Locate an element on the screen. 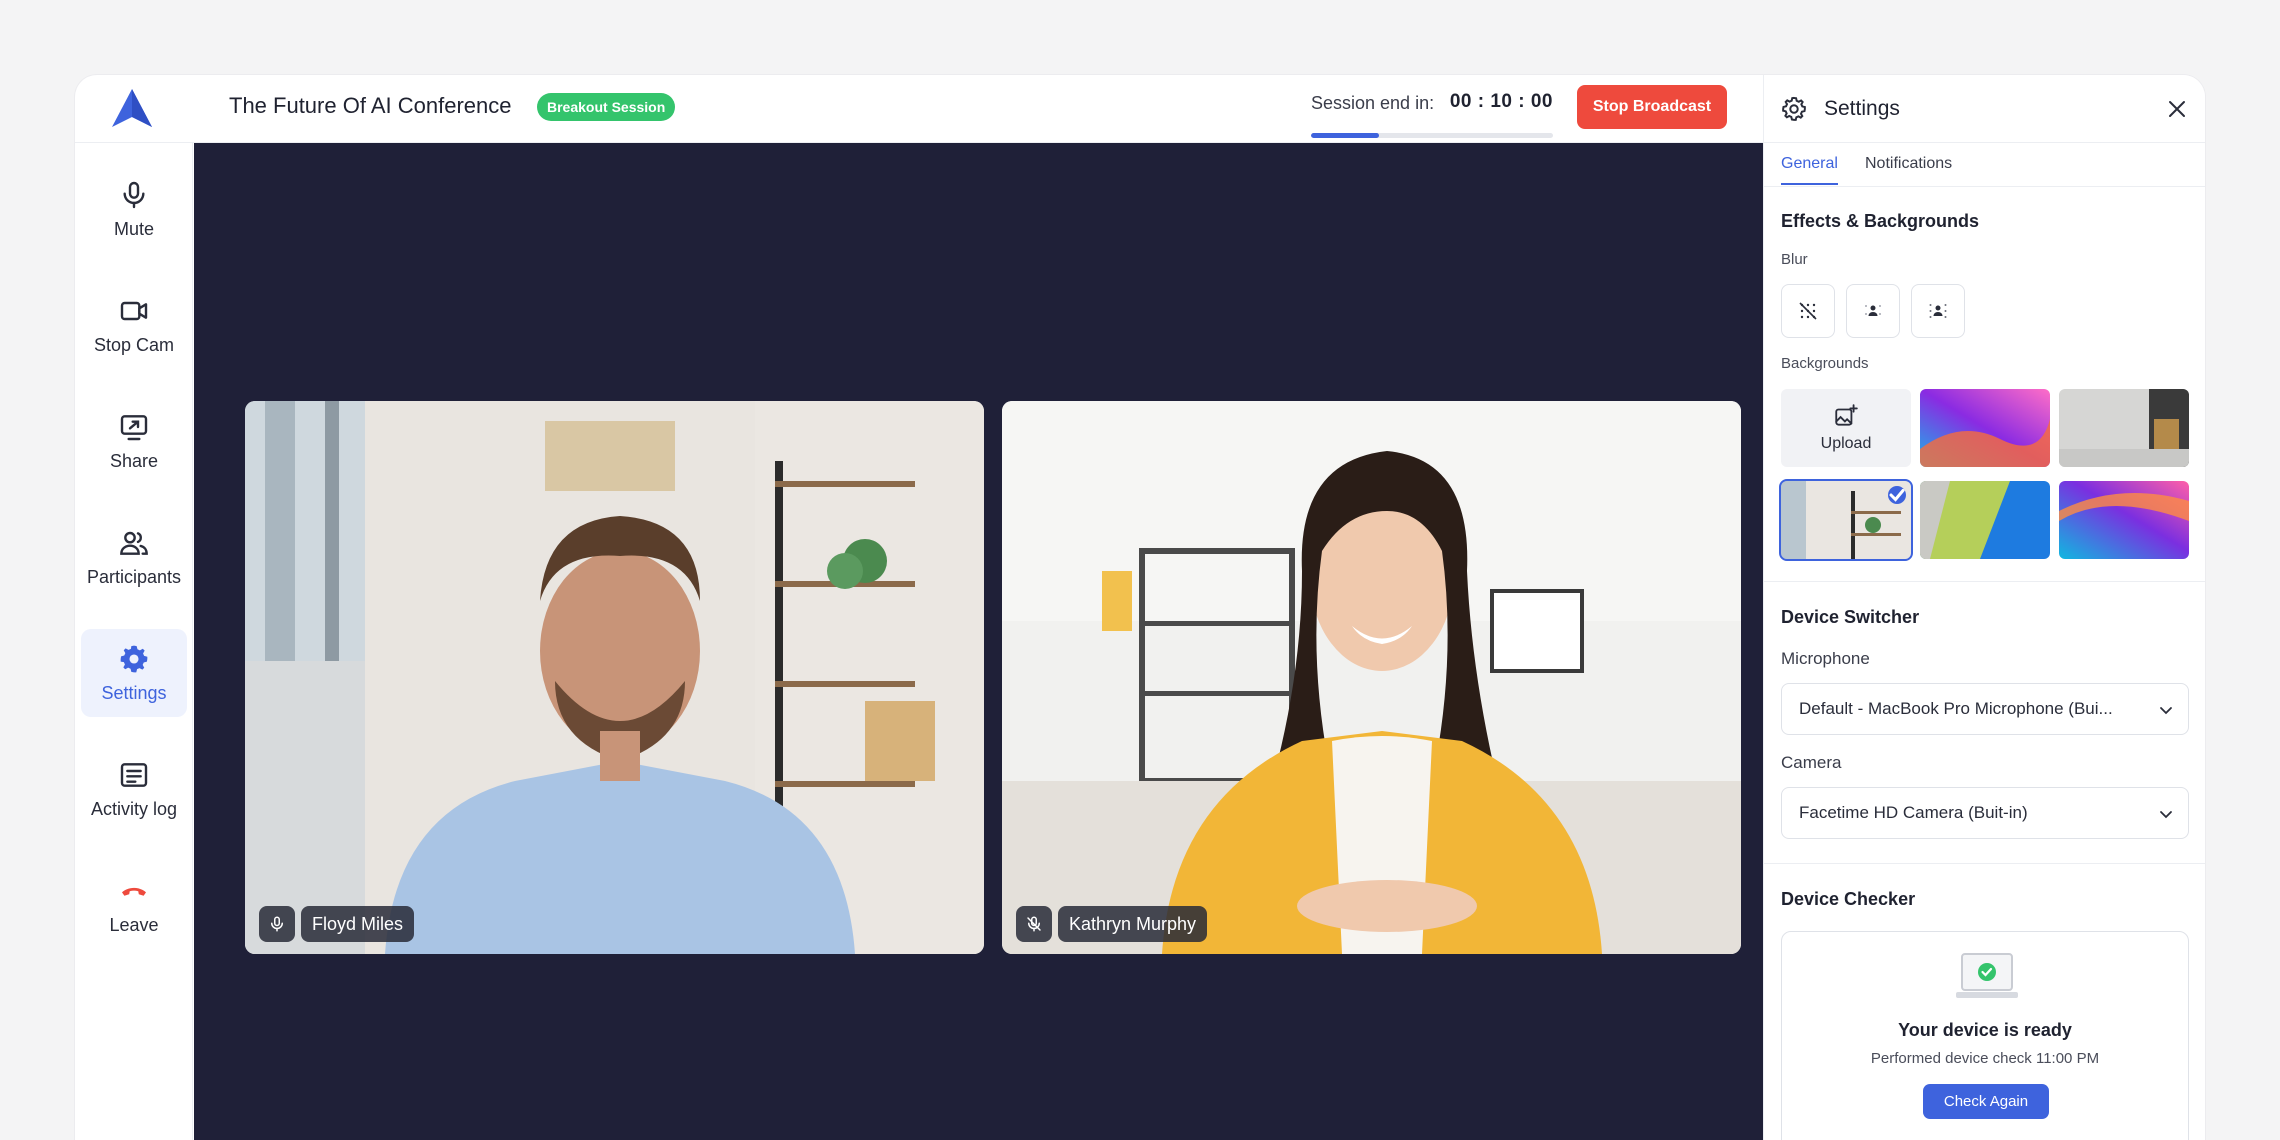  device-ready-title: Your device is ready is located at coordinates (1985, 1030).